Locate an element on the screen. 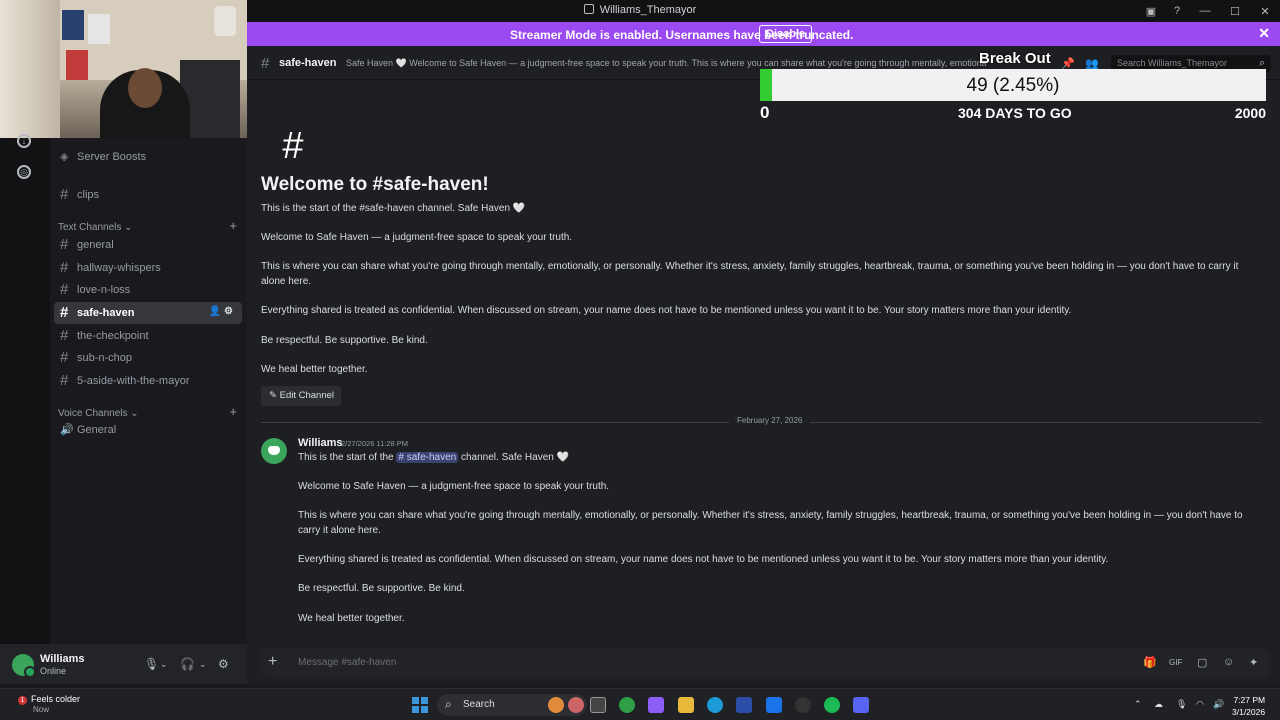  edge-icon is located at coordinates (715, 705).